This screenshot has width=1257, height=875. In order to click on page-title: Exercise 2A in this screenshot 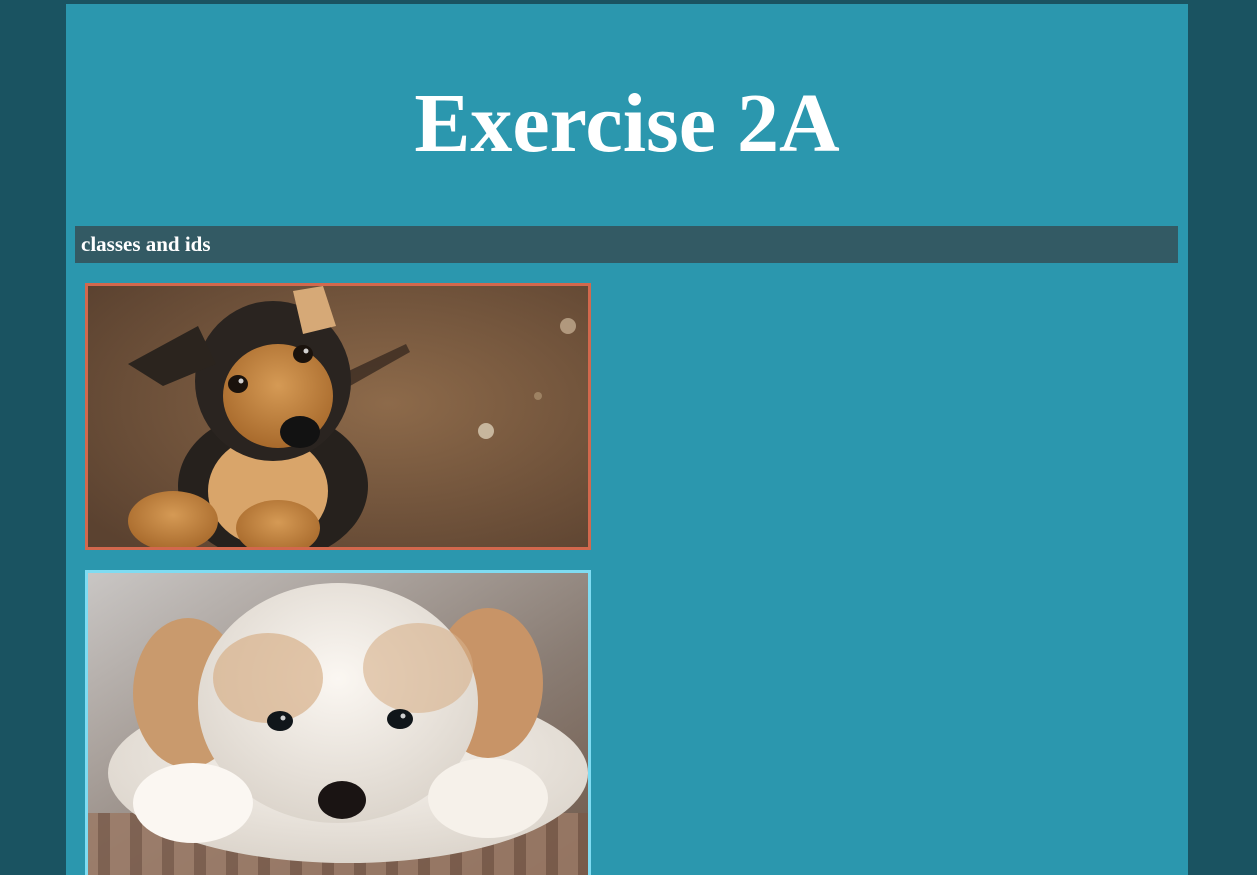, I will do `click(627, 123)`.